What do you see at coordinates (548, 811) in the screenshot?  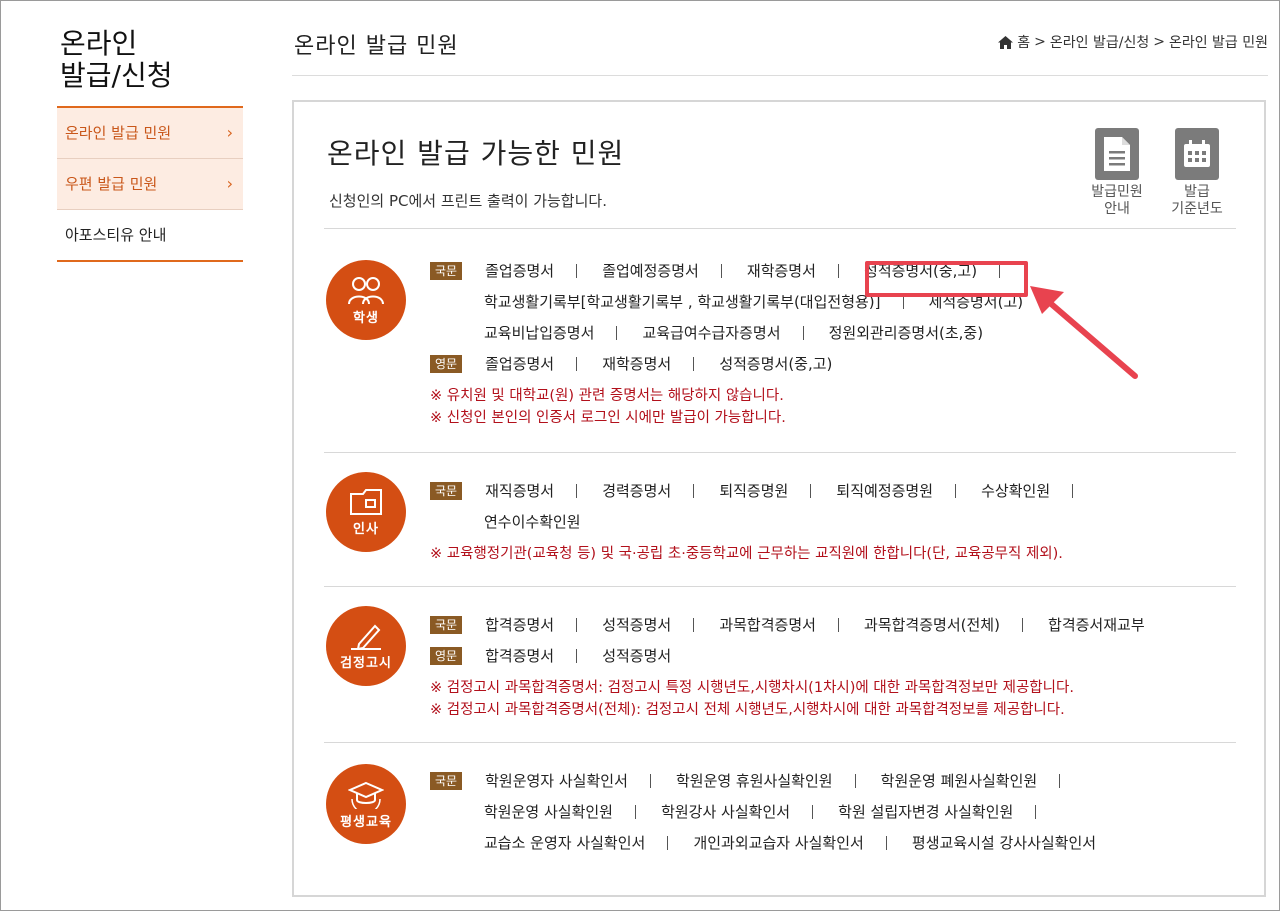 I see `doc-link: 학원운영 사실확인원` at bounding box center [548, 811].